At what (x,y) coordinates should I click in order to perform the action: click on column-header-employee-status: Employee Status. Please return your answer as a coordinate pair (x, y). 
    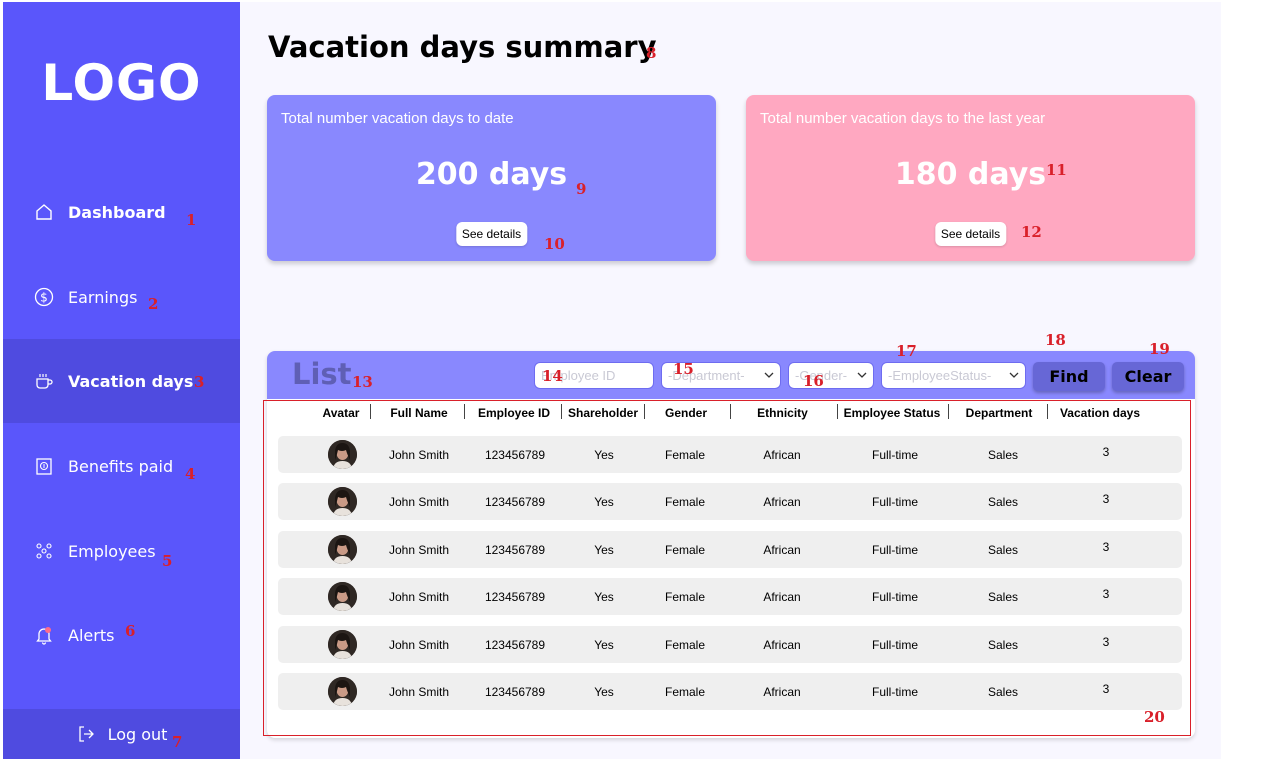
    Looking at the image, I should click on (892, 413).